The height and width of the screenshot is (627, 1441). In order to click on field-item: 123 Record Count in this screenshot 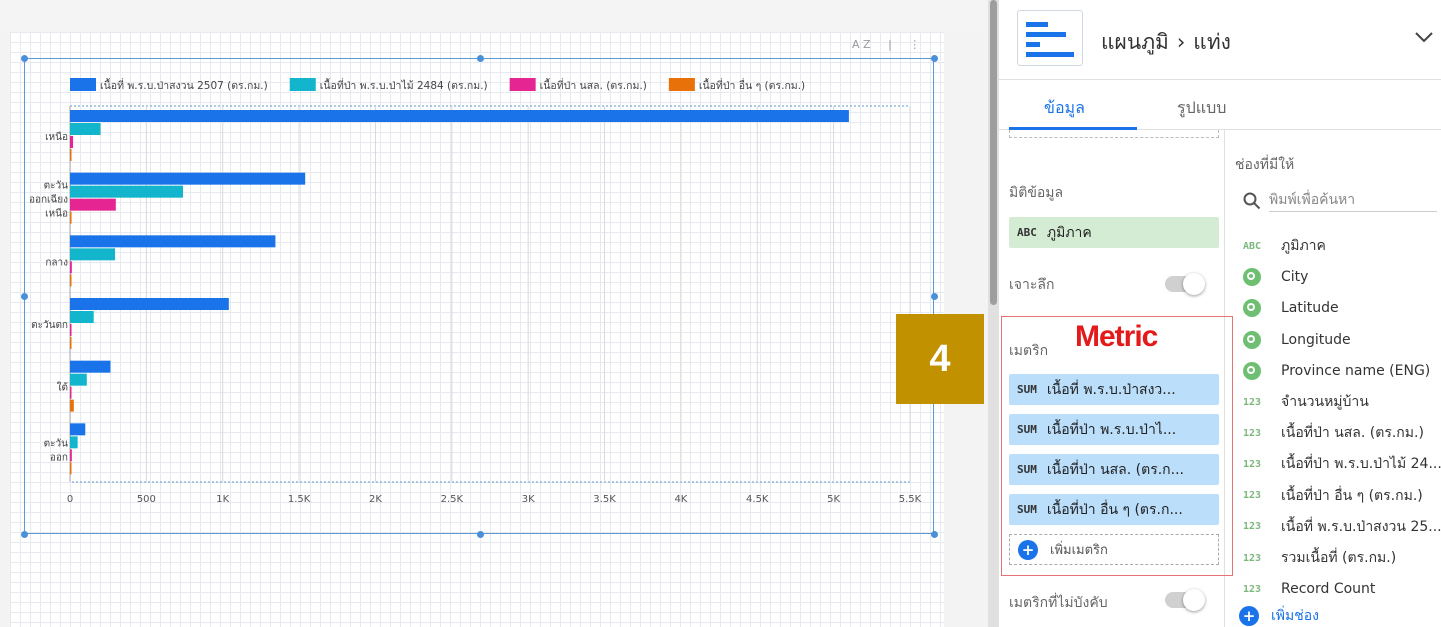, I will do `click(1309, 589)`.